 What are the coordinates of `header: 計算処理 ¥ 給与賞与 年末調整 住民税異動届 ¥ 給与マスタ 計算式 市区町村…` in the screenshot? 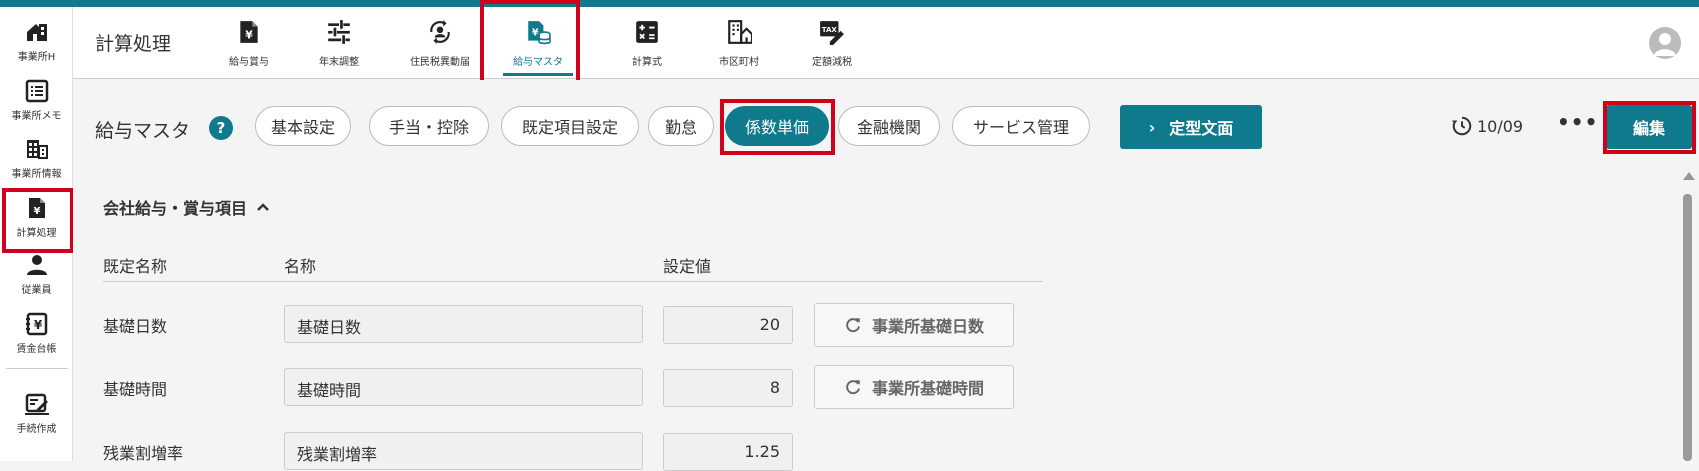 It's located at (886, 43).